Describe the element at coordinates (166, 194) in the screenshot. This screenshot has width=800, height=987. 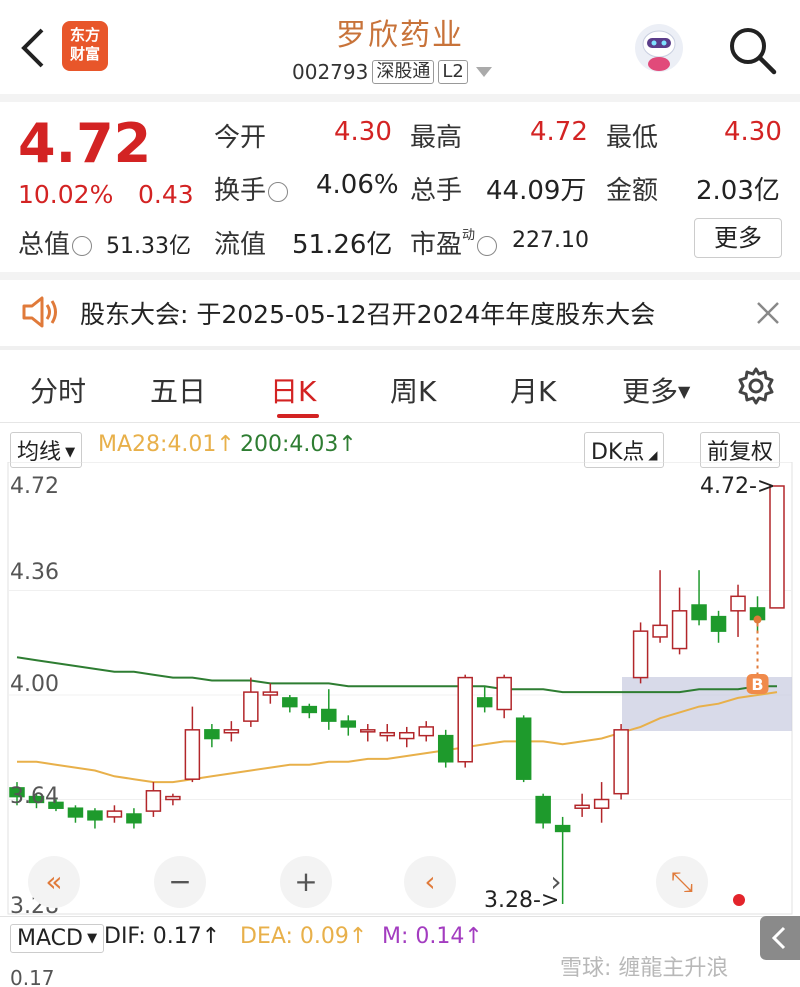
I see `change-abs: 0.43` at that location.